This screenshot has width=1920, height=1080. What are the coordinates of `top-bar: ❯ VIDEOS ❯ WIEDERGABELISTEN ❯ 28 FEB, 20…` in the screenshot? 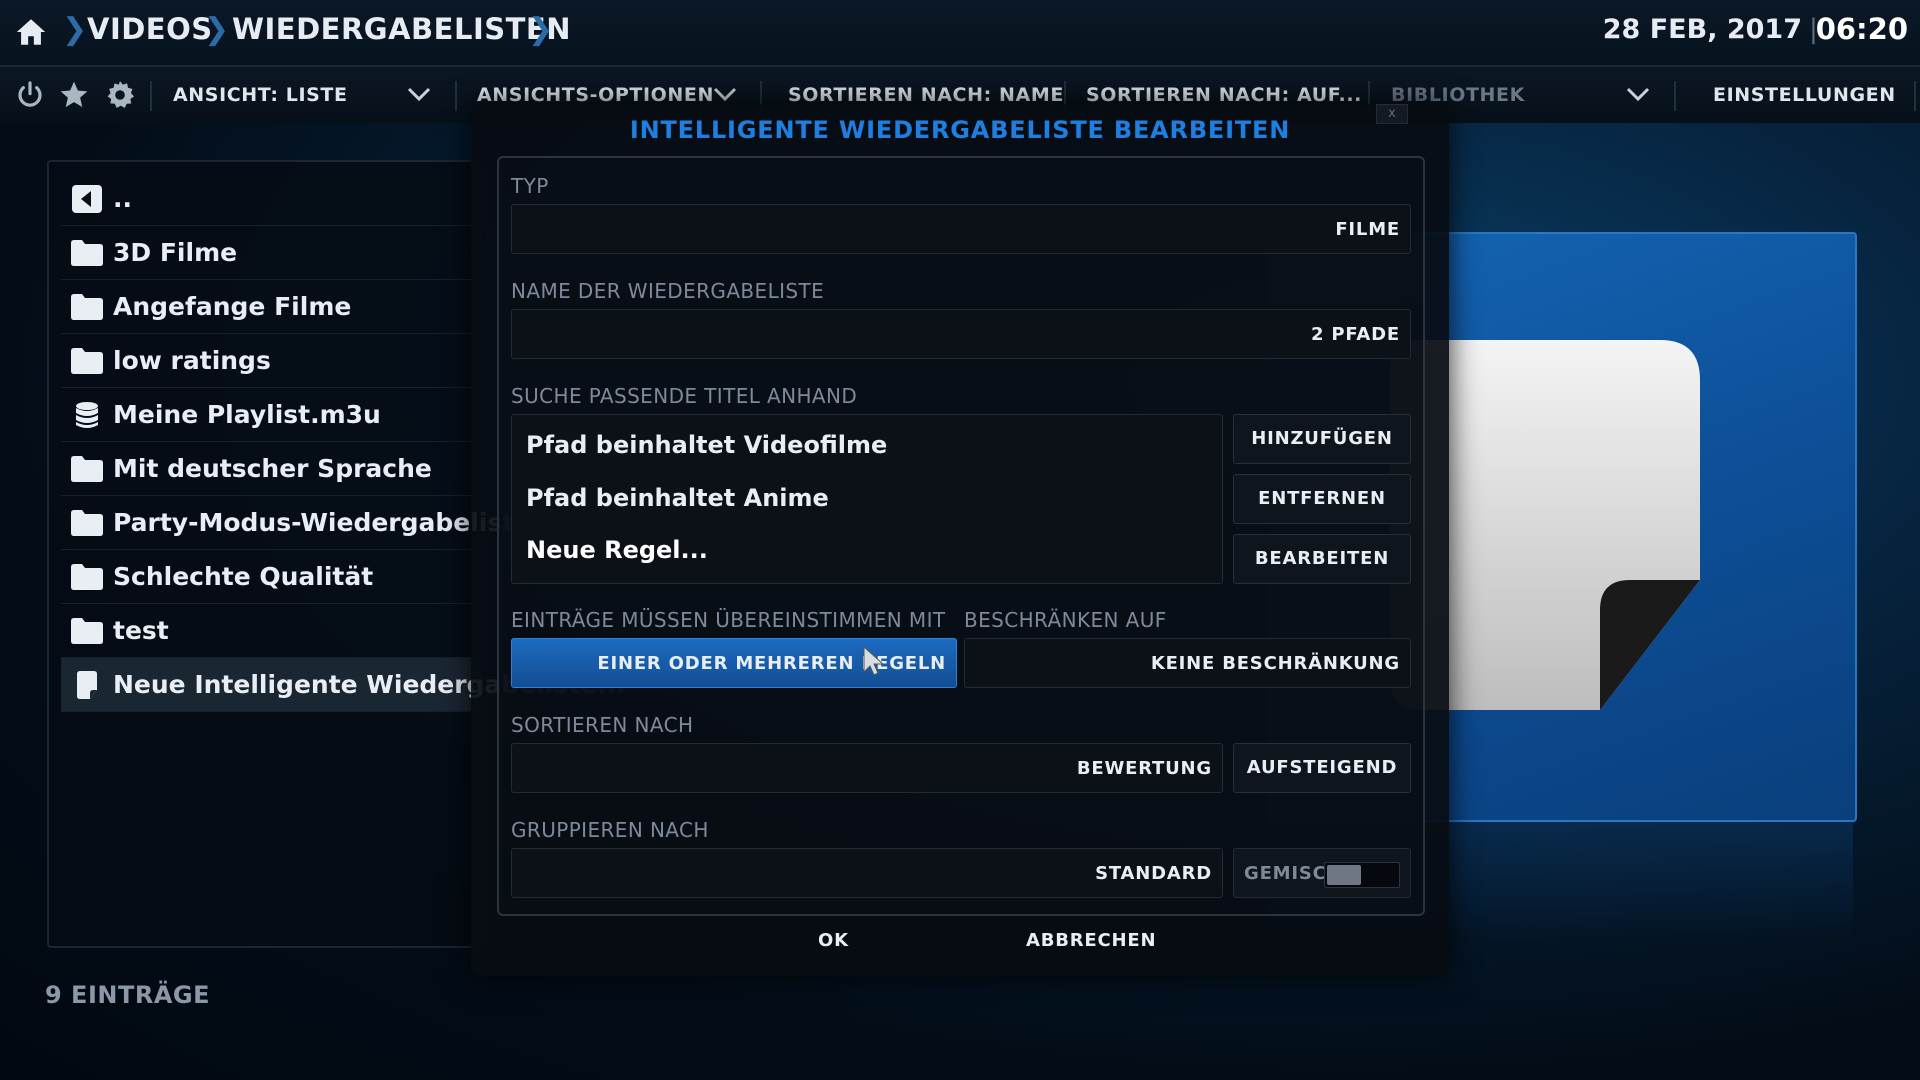 It's located at (960, 33).